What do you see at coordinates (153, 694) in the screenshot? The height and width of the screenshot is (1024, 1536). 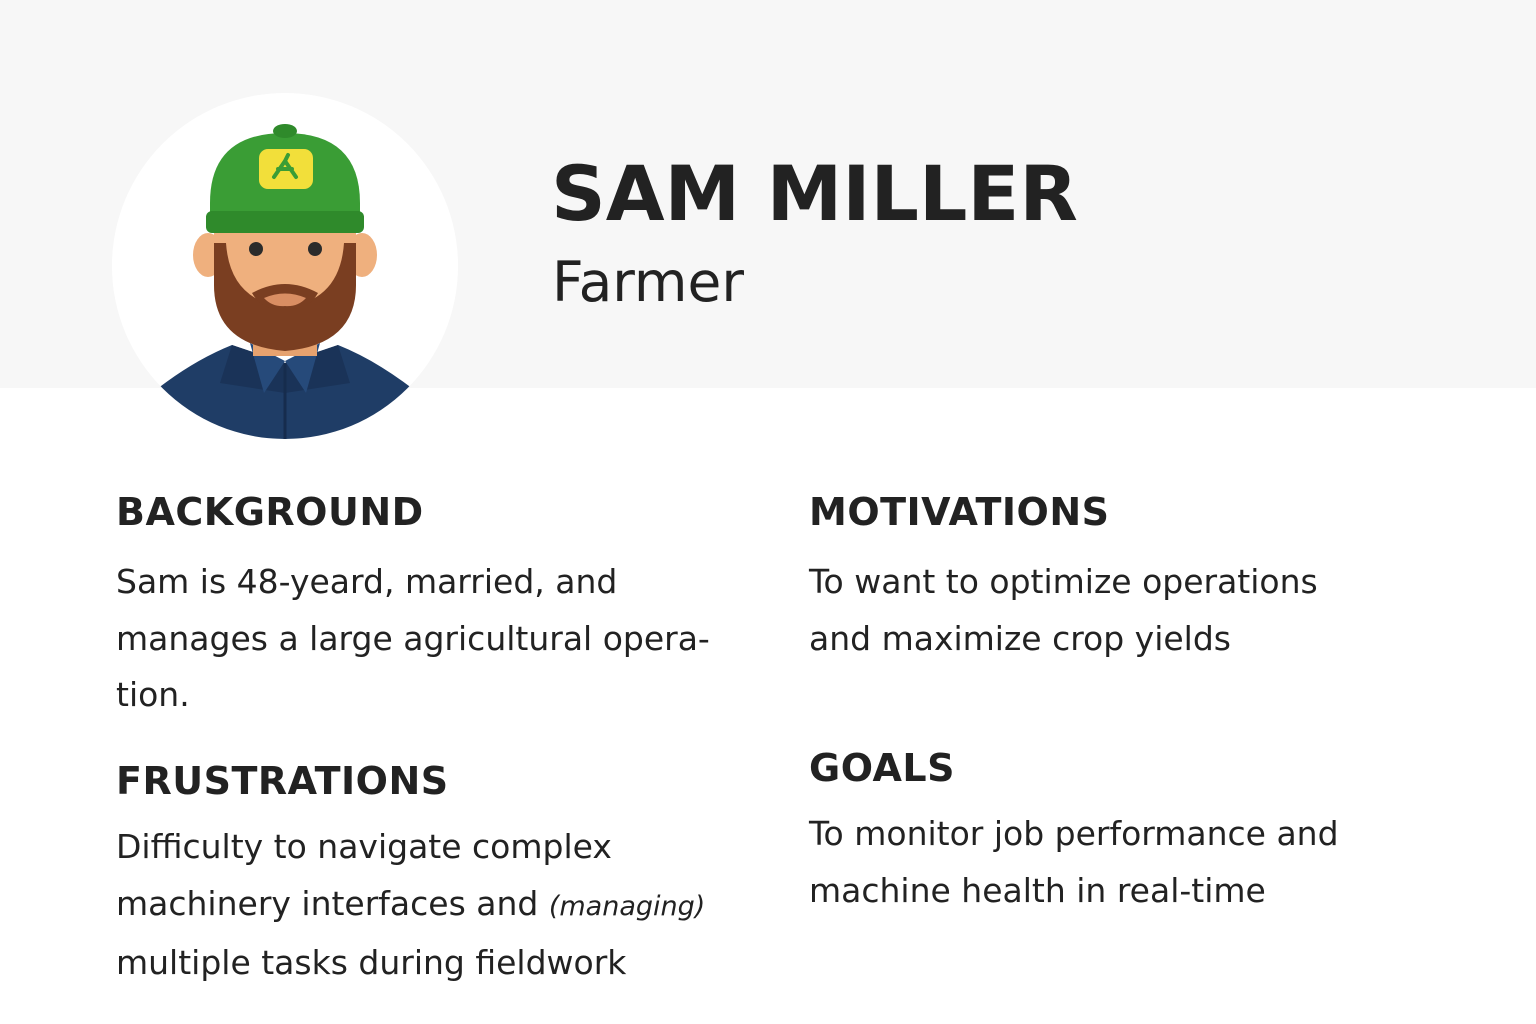 I see `background-line-3: tion.` at bounding box center [153, 694].